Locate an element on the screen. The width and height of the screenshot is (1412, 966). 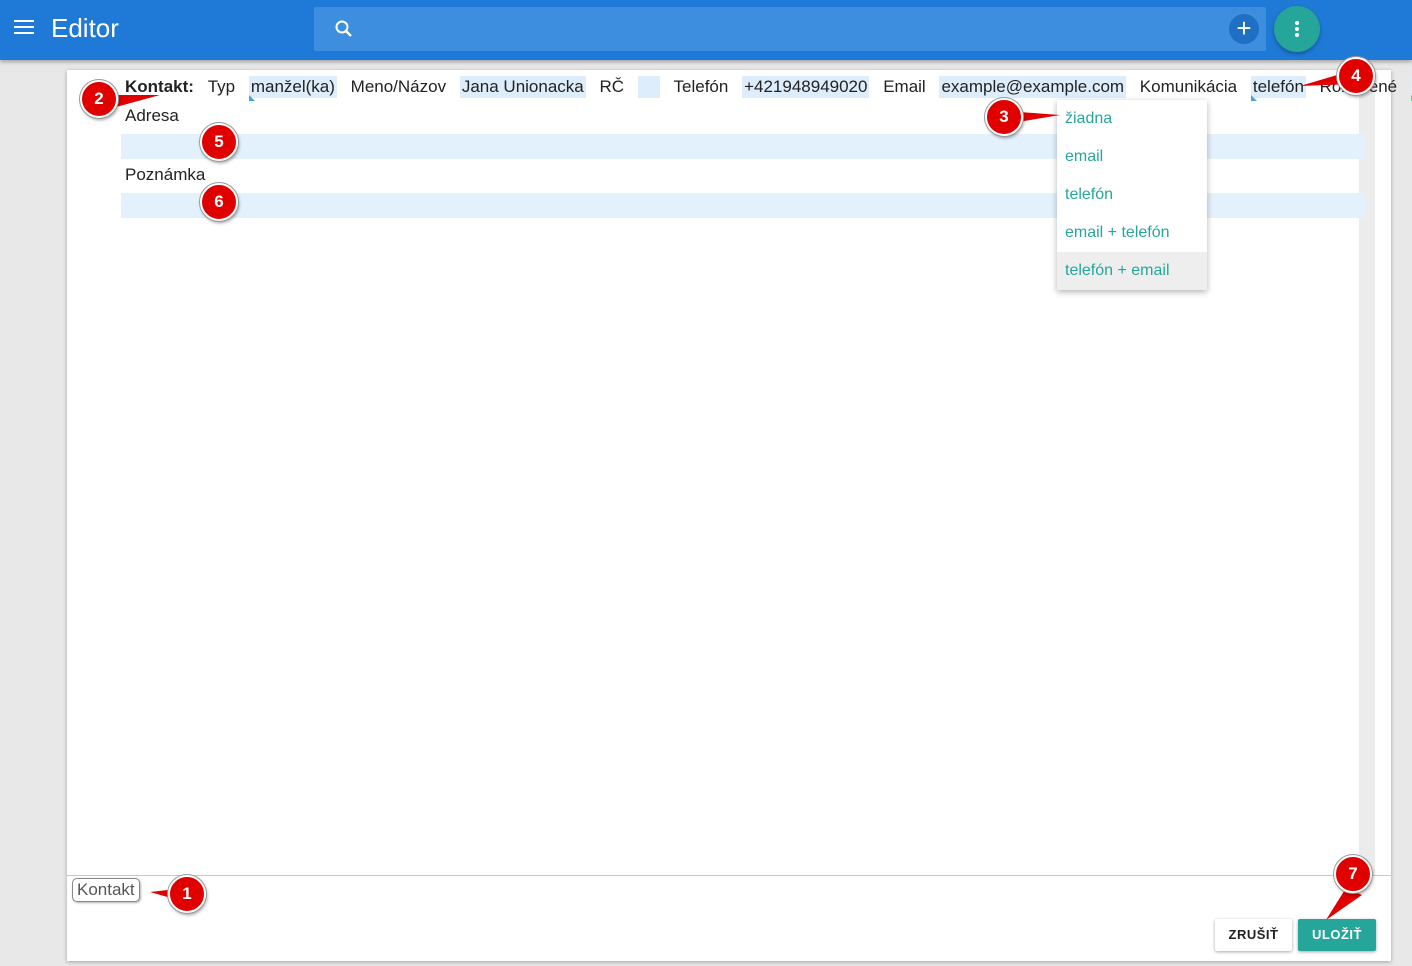
name-label: Meno/Názov is located at coordinates (398, 86).